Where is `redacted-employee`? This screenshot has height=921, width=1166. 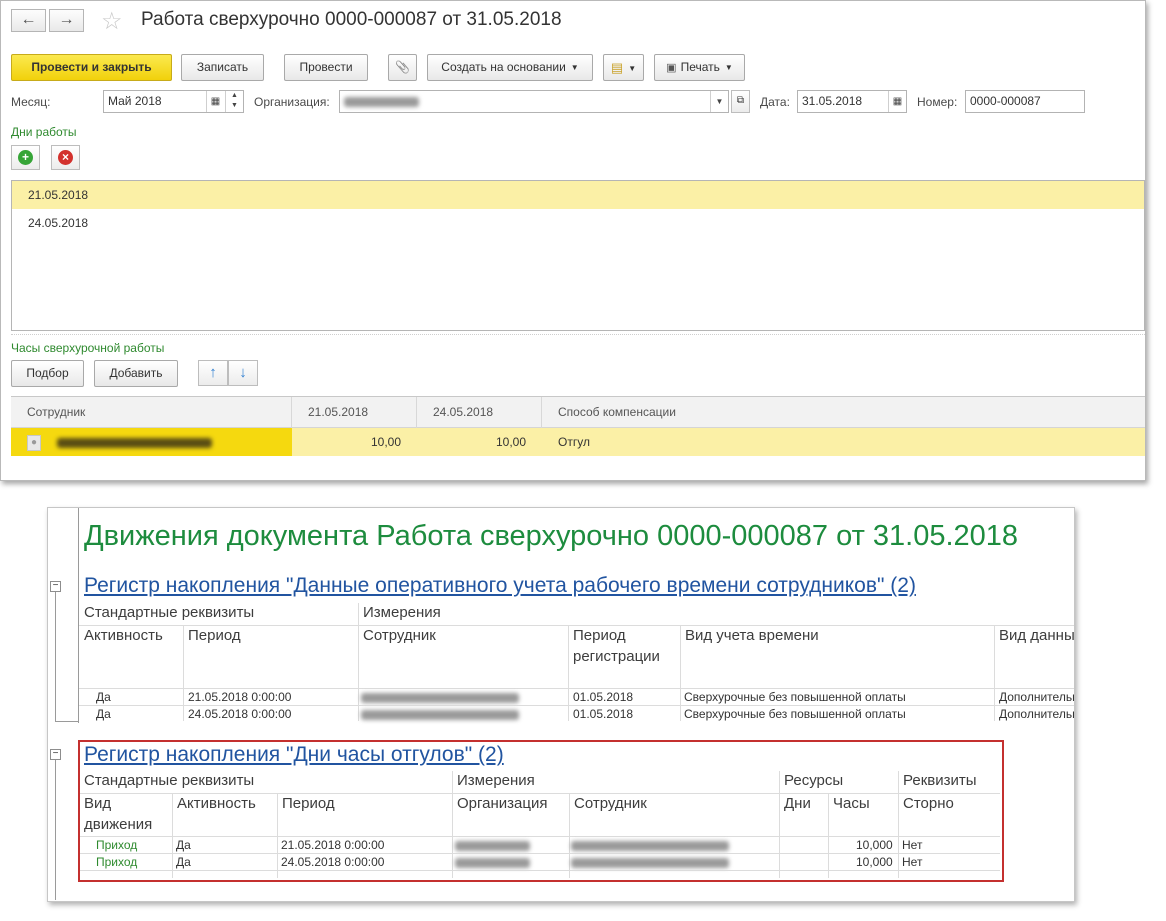
redacted-employee is located at coordinates (440, 714).